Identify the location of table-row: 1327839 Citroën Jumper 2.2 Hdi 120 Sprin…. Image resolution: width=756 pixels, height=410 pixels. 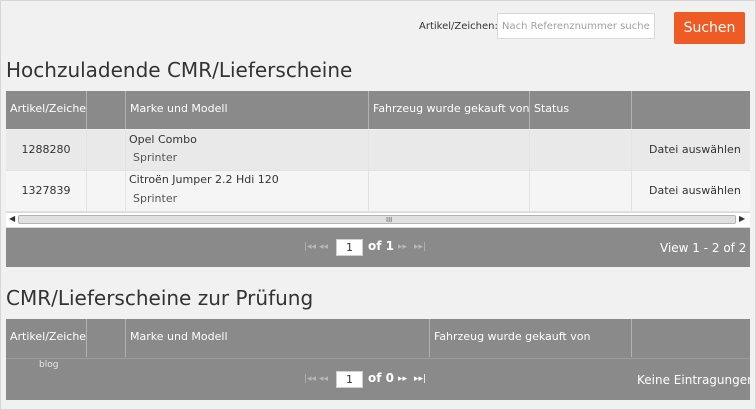
(378, 191).